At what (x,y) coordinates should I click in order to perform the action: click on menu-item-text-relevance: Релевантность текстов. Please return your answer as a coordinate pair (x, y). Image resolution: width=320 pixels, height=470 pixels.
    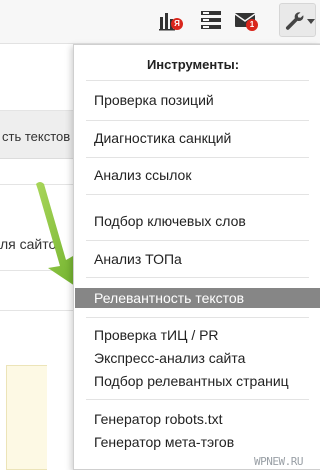
    Looking at the image, I should click on (197, 298).